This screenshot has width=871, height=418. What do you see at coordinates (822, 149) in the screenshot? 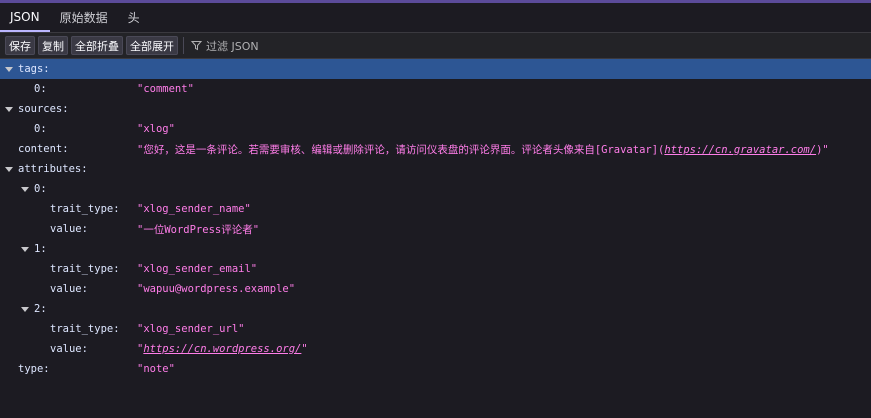
I see `content-text-end: )"` at bounding box center [822, 149].